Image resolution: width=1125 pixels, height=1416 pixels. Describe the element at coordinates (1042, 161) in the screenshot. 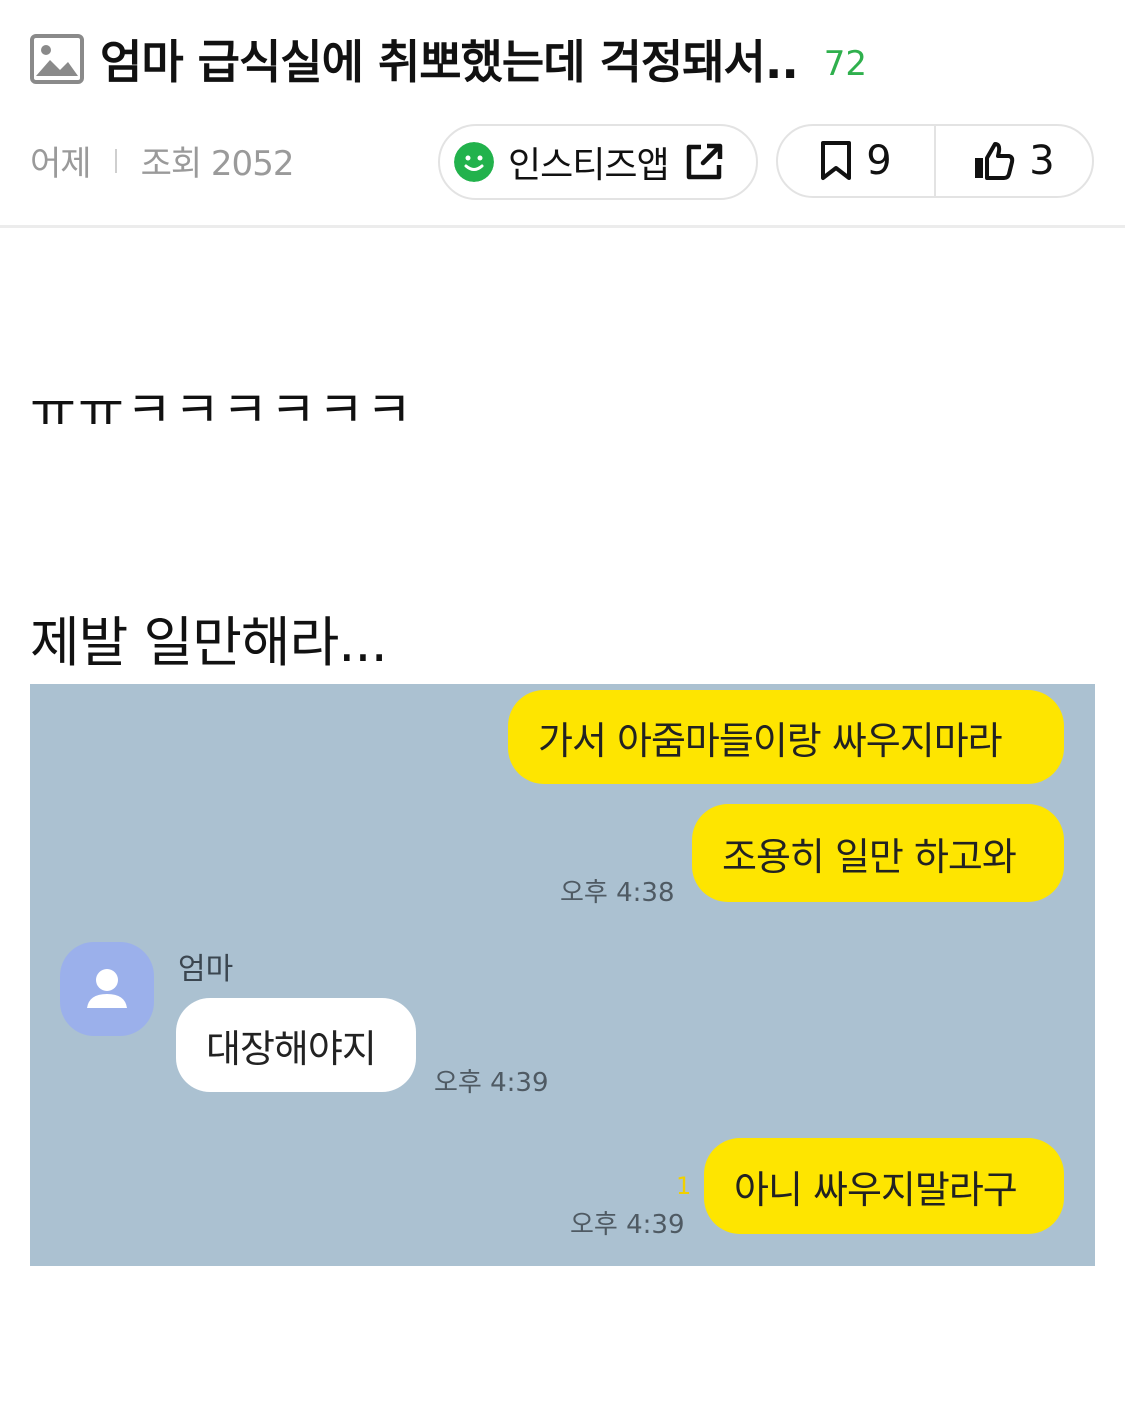

I see `like-count: 3` at that location.